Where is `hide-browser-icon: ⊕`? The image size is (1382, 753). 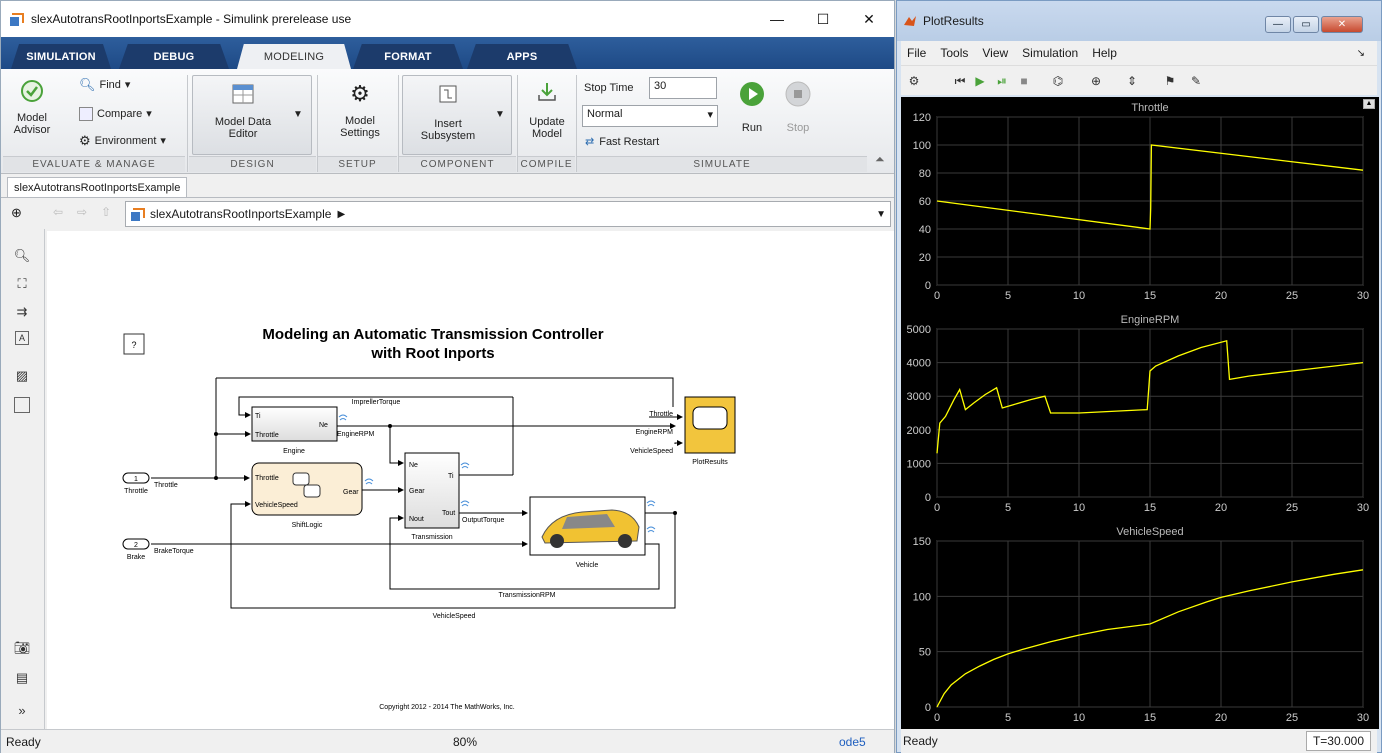 hide-browser-icon: ⊕ is located at coordinates (16, 213).